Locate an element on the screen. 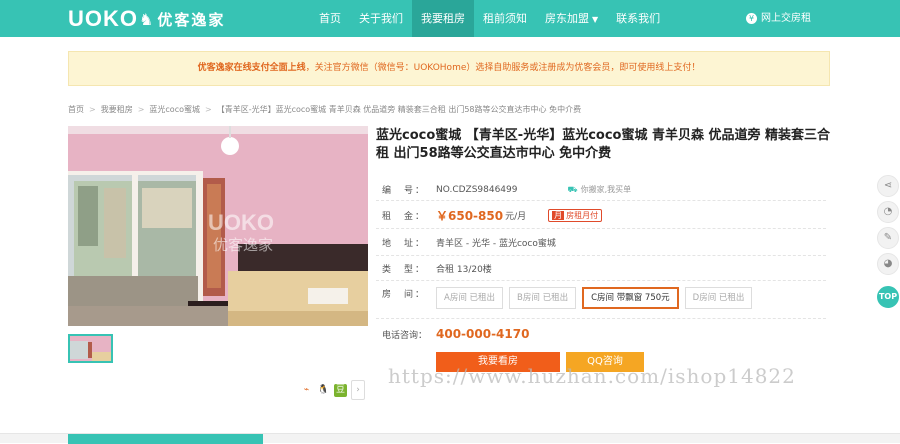  site-logo: UOKO ♞ 优客逸家 is located at coordinates (147, 18).